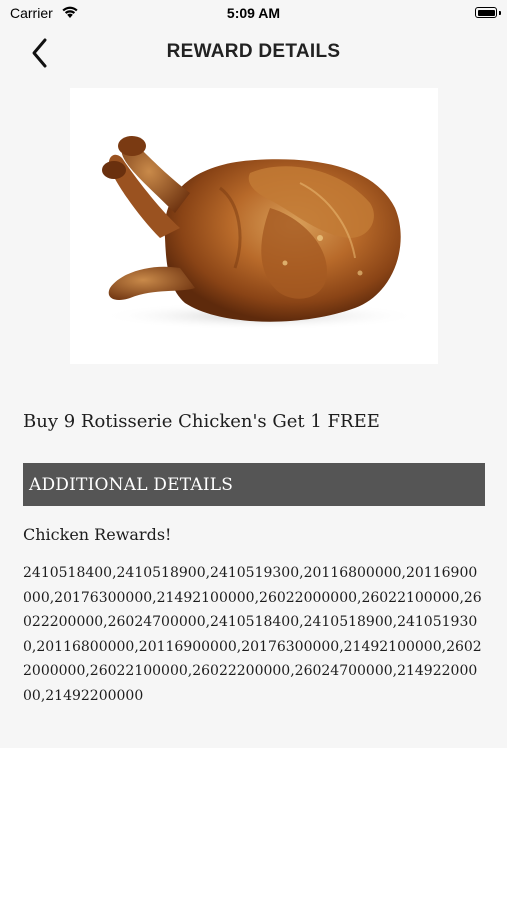 Image resolution: width=507 pixels, height=900 pixels. I want to click on reward-subtitle: Chicken Rewards!, so click(97, 534).